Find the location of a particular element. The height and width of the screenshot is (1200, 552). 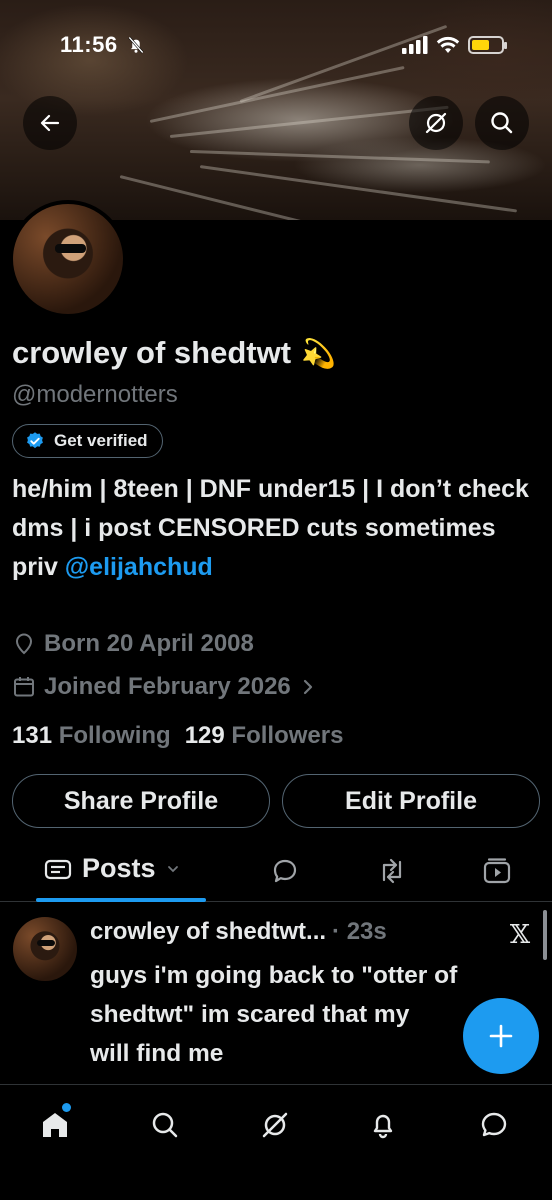

retweet-icon is located at coordinates (392, 871).